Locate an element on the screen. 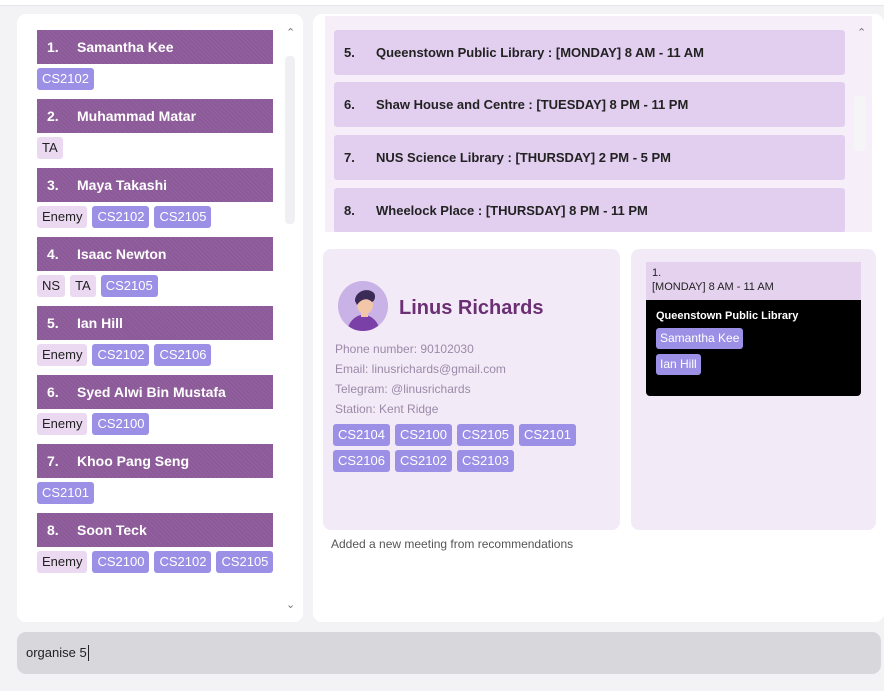  contact-name: Maya Takashi is located at coordinates (122, 185).